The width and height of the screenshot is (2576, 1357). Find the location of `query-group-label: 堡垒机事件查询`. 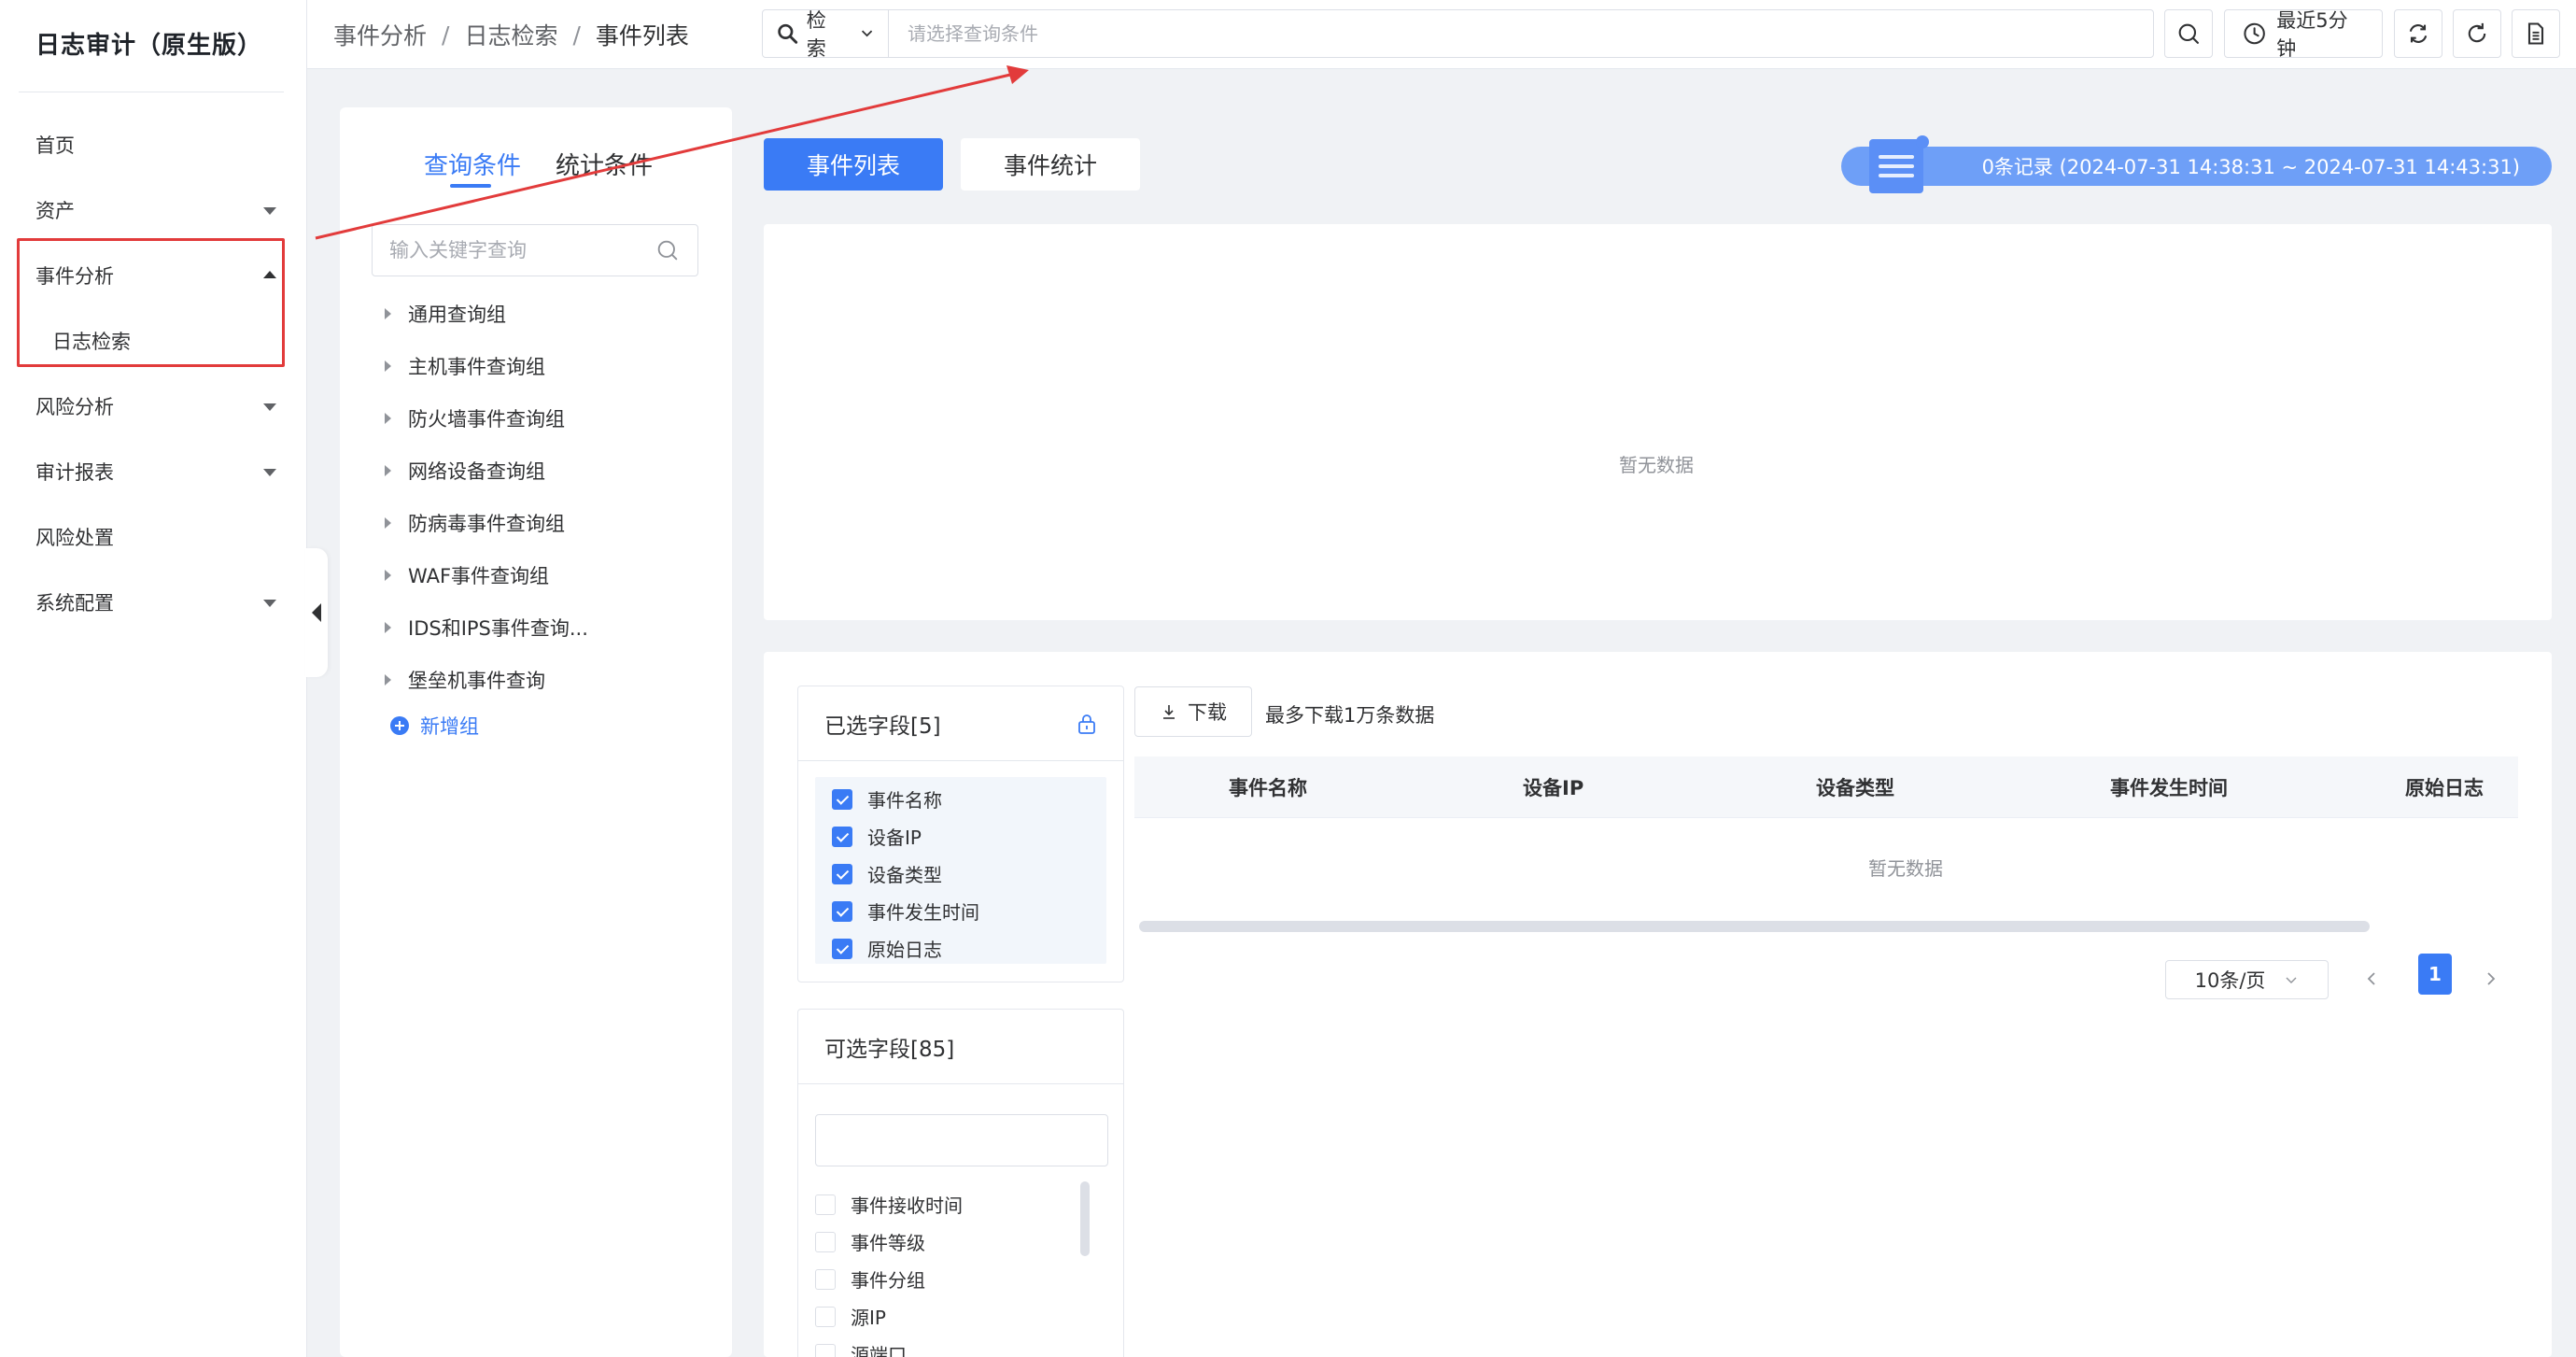

query-group-label: 堡垒机事件查询 is located at coordinates (476, 681).